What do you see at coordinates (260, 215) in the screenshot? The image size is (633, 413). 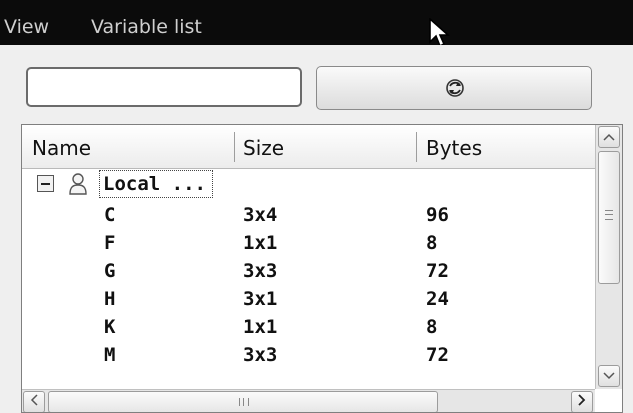 I see `cell-size: 3x4` at bounding box center [260, 215].